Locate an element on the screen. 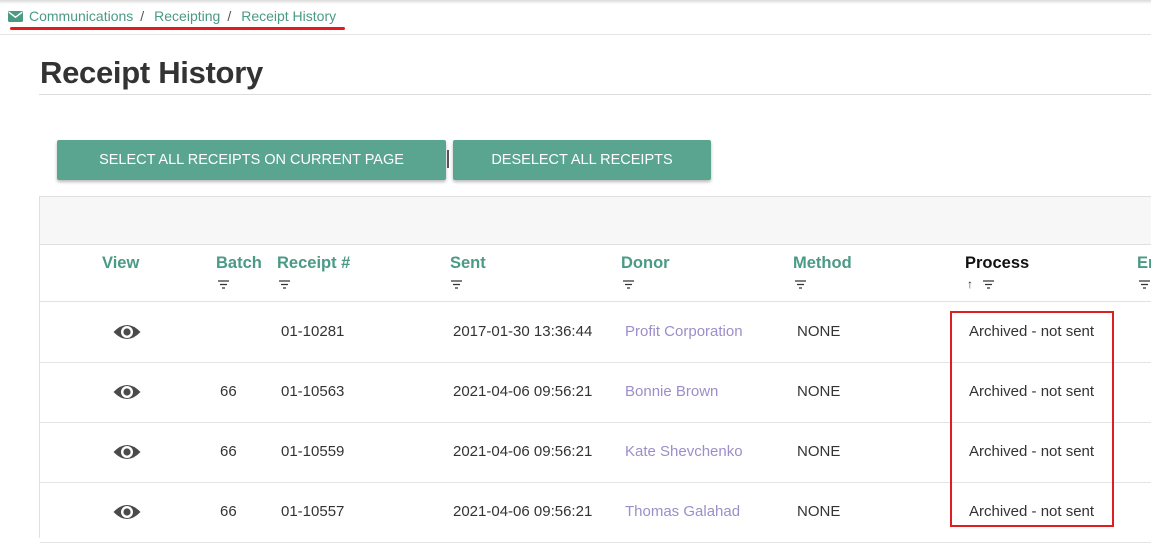  deselect-all-receipts-button: DESELECT ALL RECEIPTS is located at coordinates (582, 160).